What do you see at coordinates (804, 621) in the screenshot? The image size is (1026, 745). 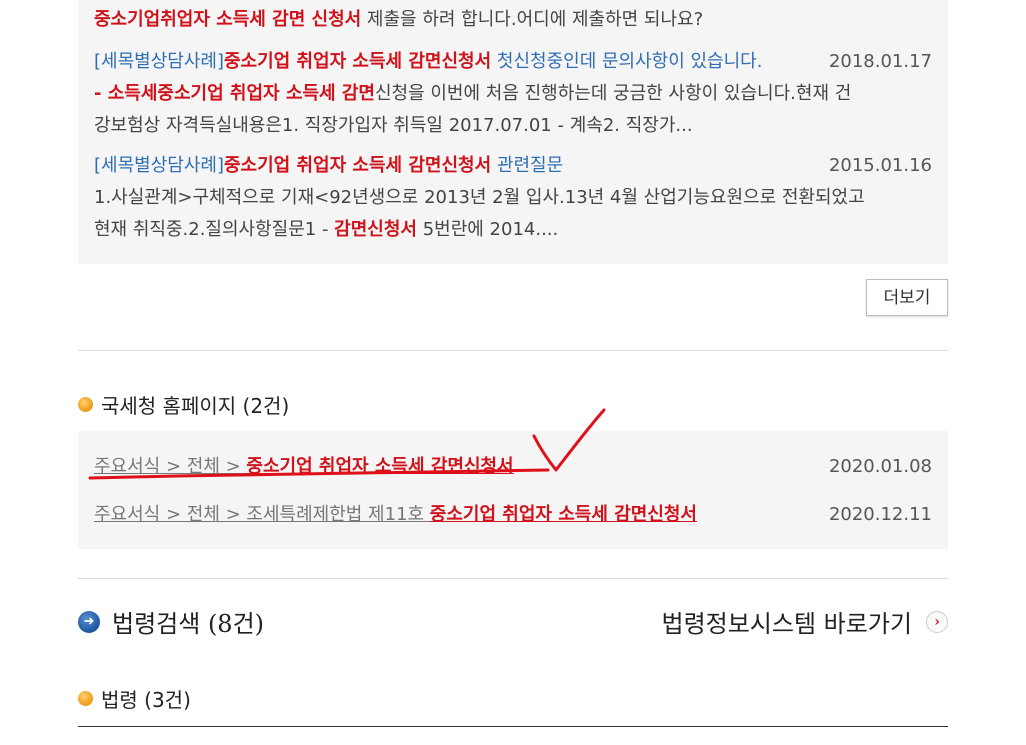 I see `law-system-link: 법령정보시스템 바로가기 ›` at bounding box center [804, 621].